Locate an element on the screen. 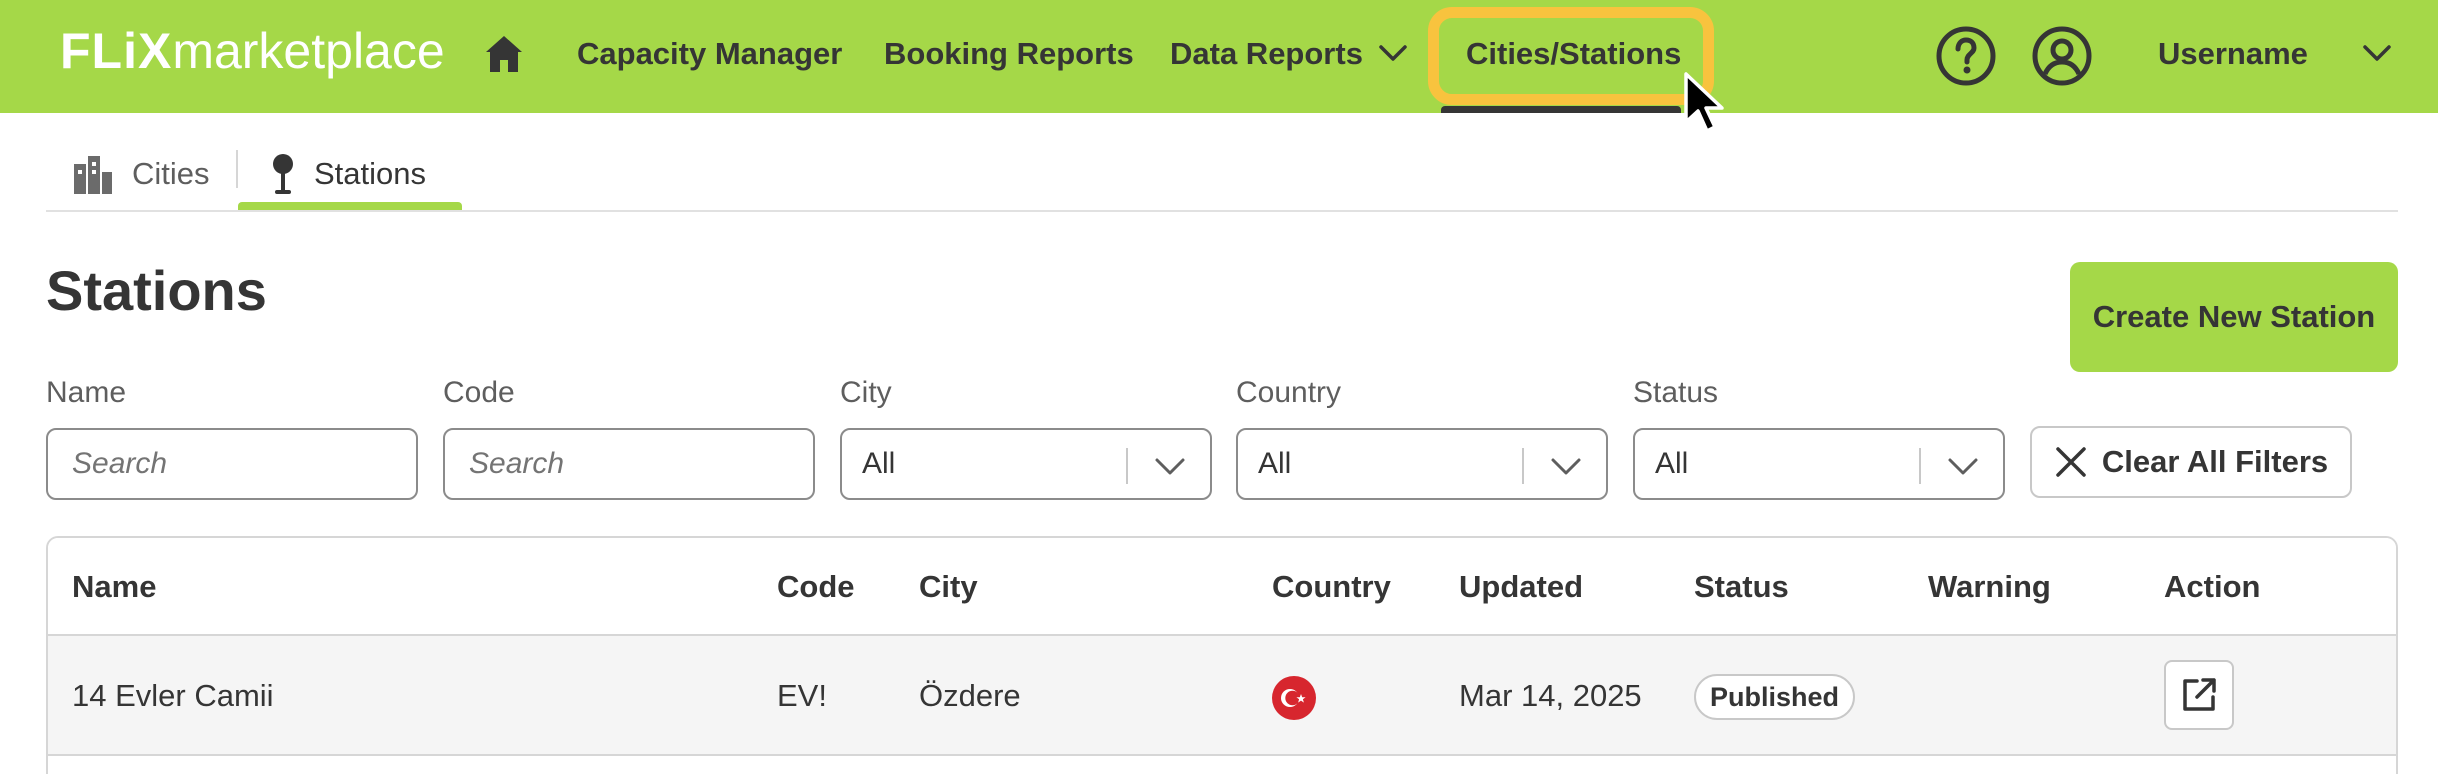  column-header-status: Status is located at coordinates (1741, 587).